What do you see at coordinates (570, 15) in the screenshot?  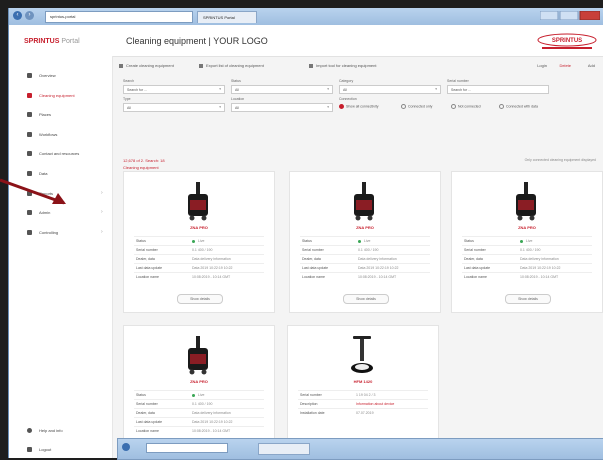 I see `window-controls` at bounding box center [570, 15].